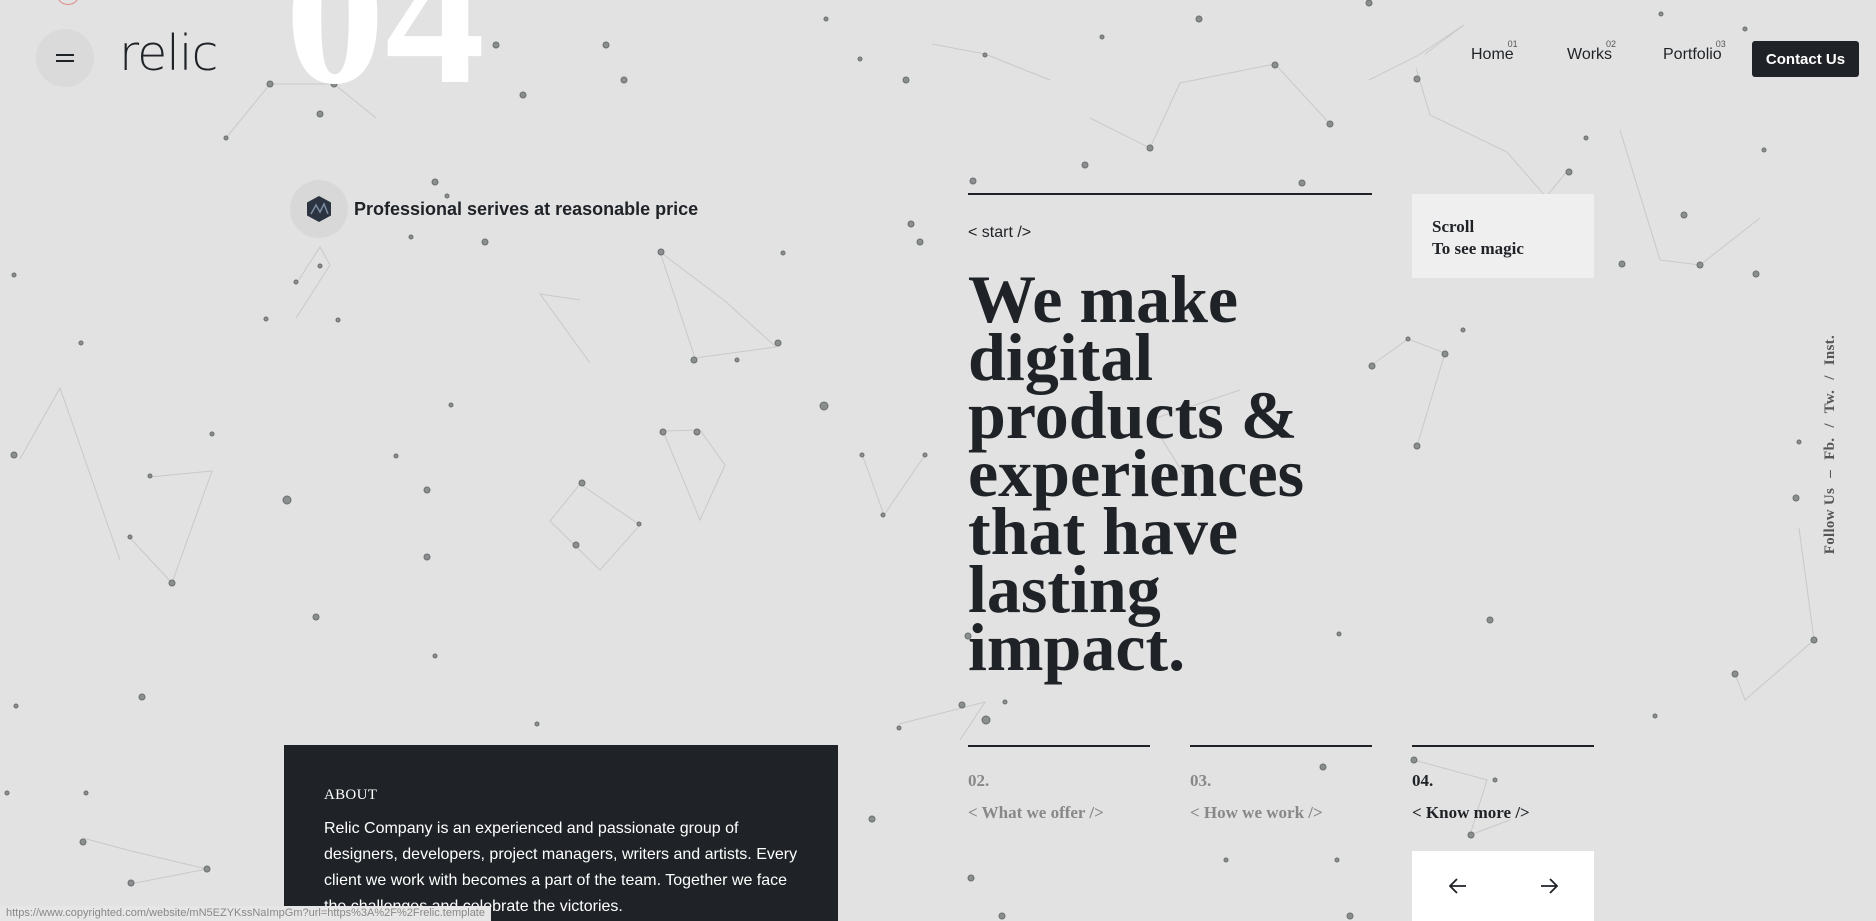 This screenshot has width=1876, height=921. I want to click on hero-divider, so click(1170, 194).